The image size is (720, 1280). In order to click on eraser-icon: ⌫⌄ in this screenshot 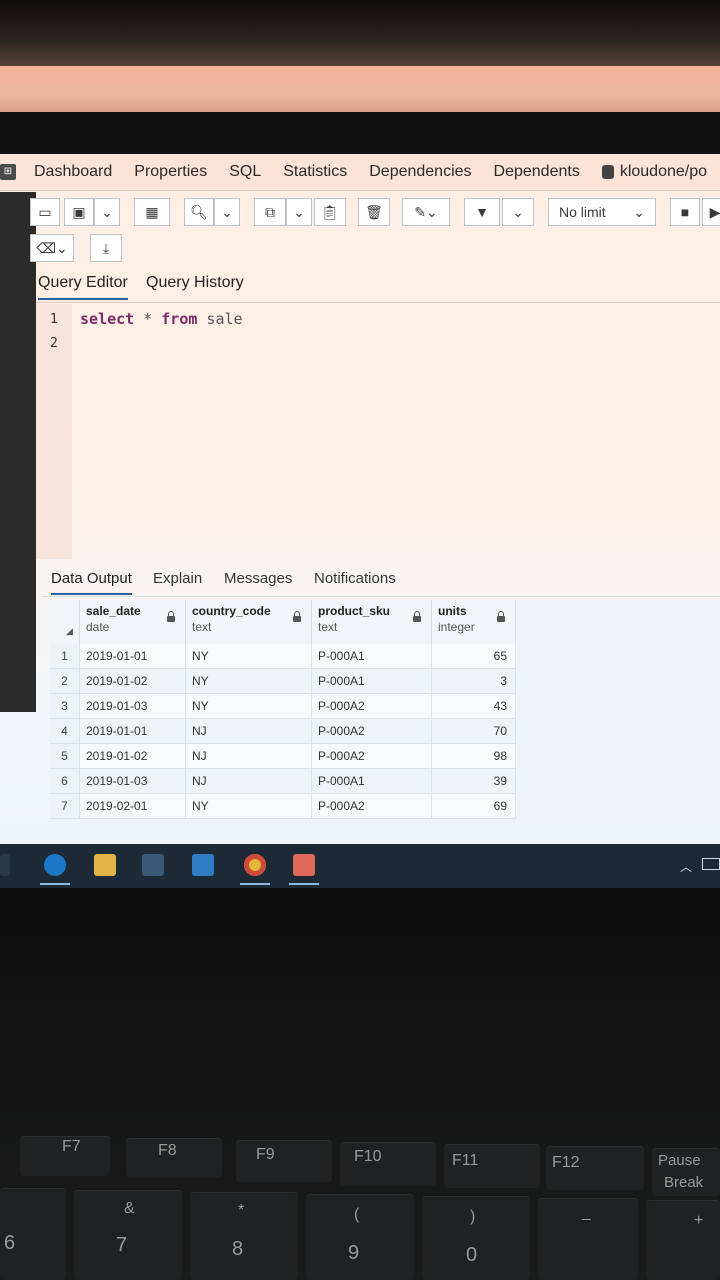, I will do `click(52, 247)`.